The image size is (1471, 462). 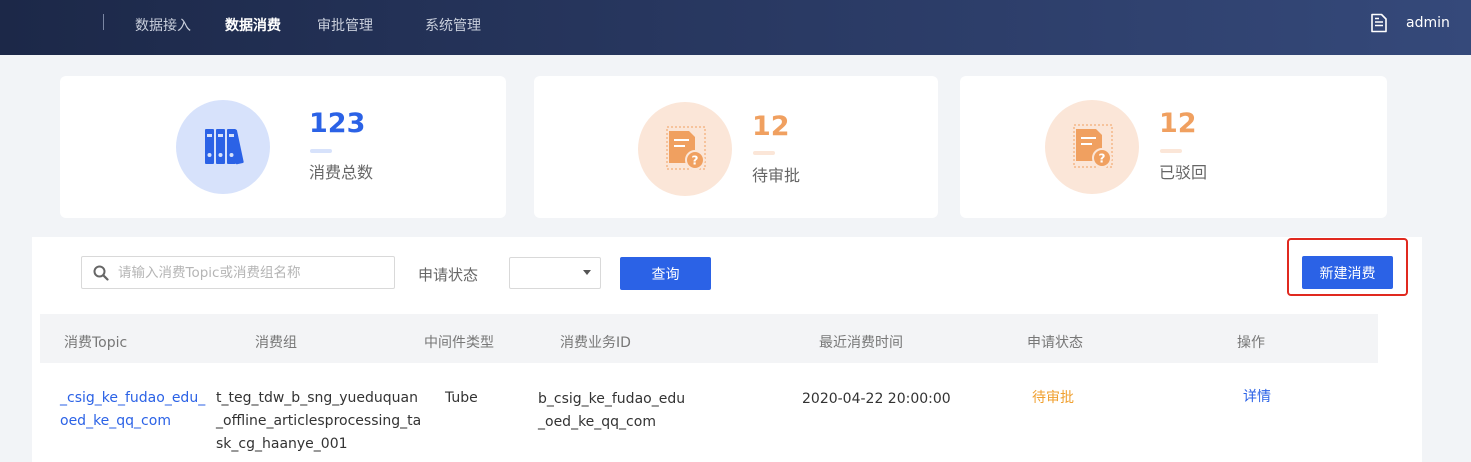 I want to click on rejected-doc-icon: ?, so click(x=1093, y=146).